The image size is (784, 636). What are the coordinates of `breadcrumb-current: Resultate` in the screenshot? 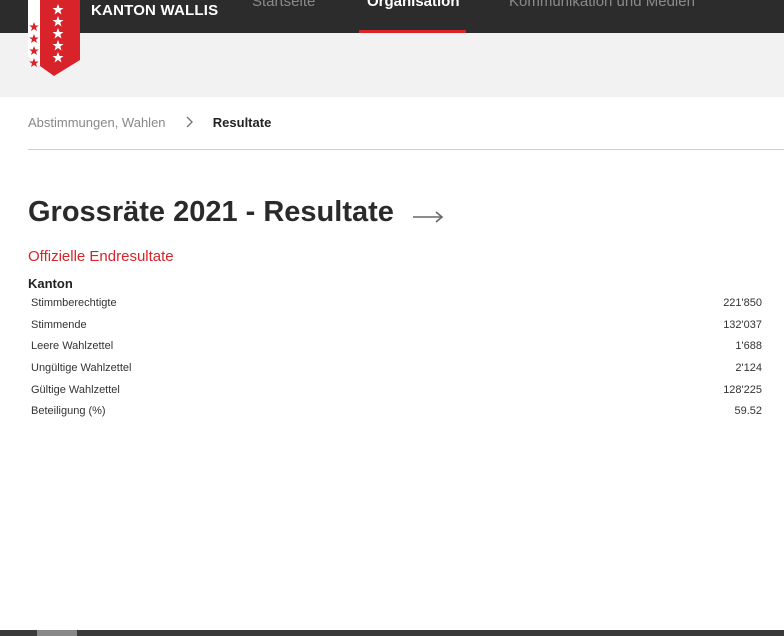 It's located at (242, 122).